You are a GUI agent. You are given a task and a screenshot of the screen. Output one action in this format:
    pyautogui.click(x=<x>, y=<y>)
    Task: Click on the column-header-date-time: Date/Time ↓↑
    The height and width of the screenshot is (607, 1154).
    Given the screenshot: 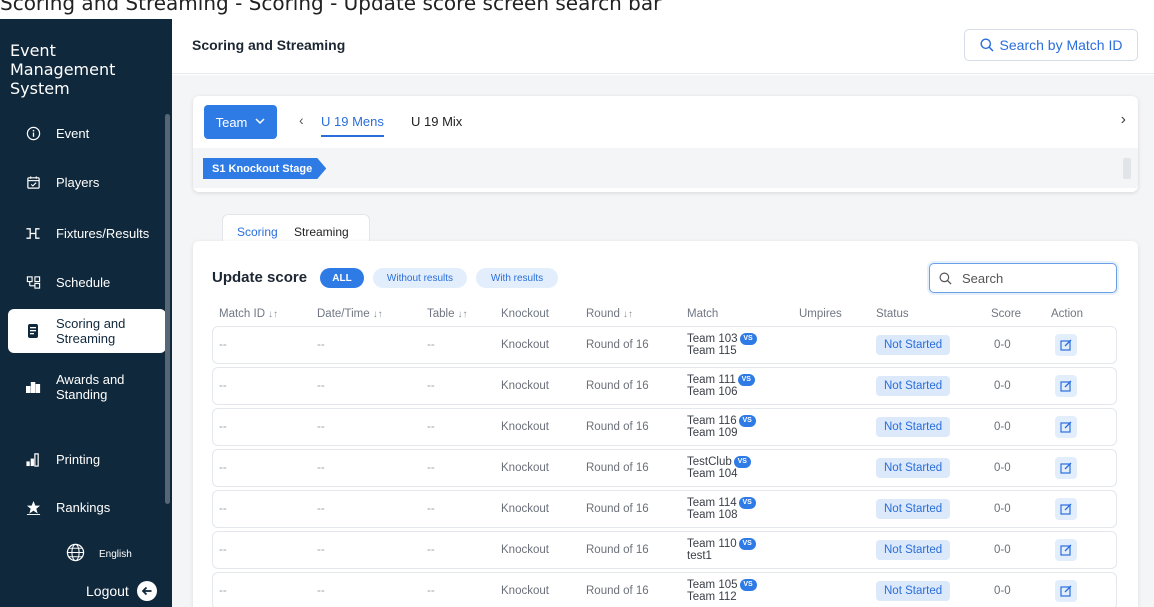 What is the action you would take?
    pyautogui.click(x=350, y=314)
    